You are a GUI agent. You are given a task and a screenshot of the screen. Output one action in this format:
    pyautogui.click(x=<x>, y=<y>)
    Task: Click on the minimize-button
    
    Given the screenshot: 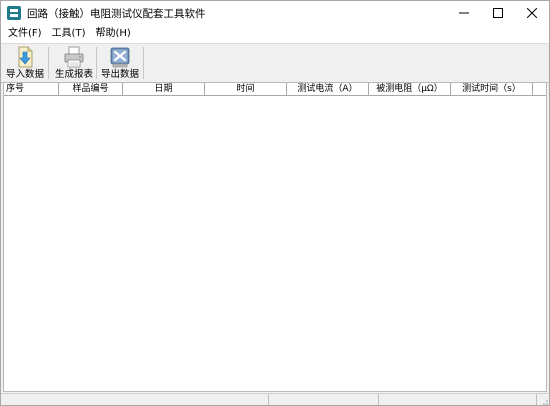 What is the action you would take?
    pyautogui.click(x=464, y=13)
    